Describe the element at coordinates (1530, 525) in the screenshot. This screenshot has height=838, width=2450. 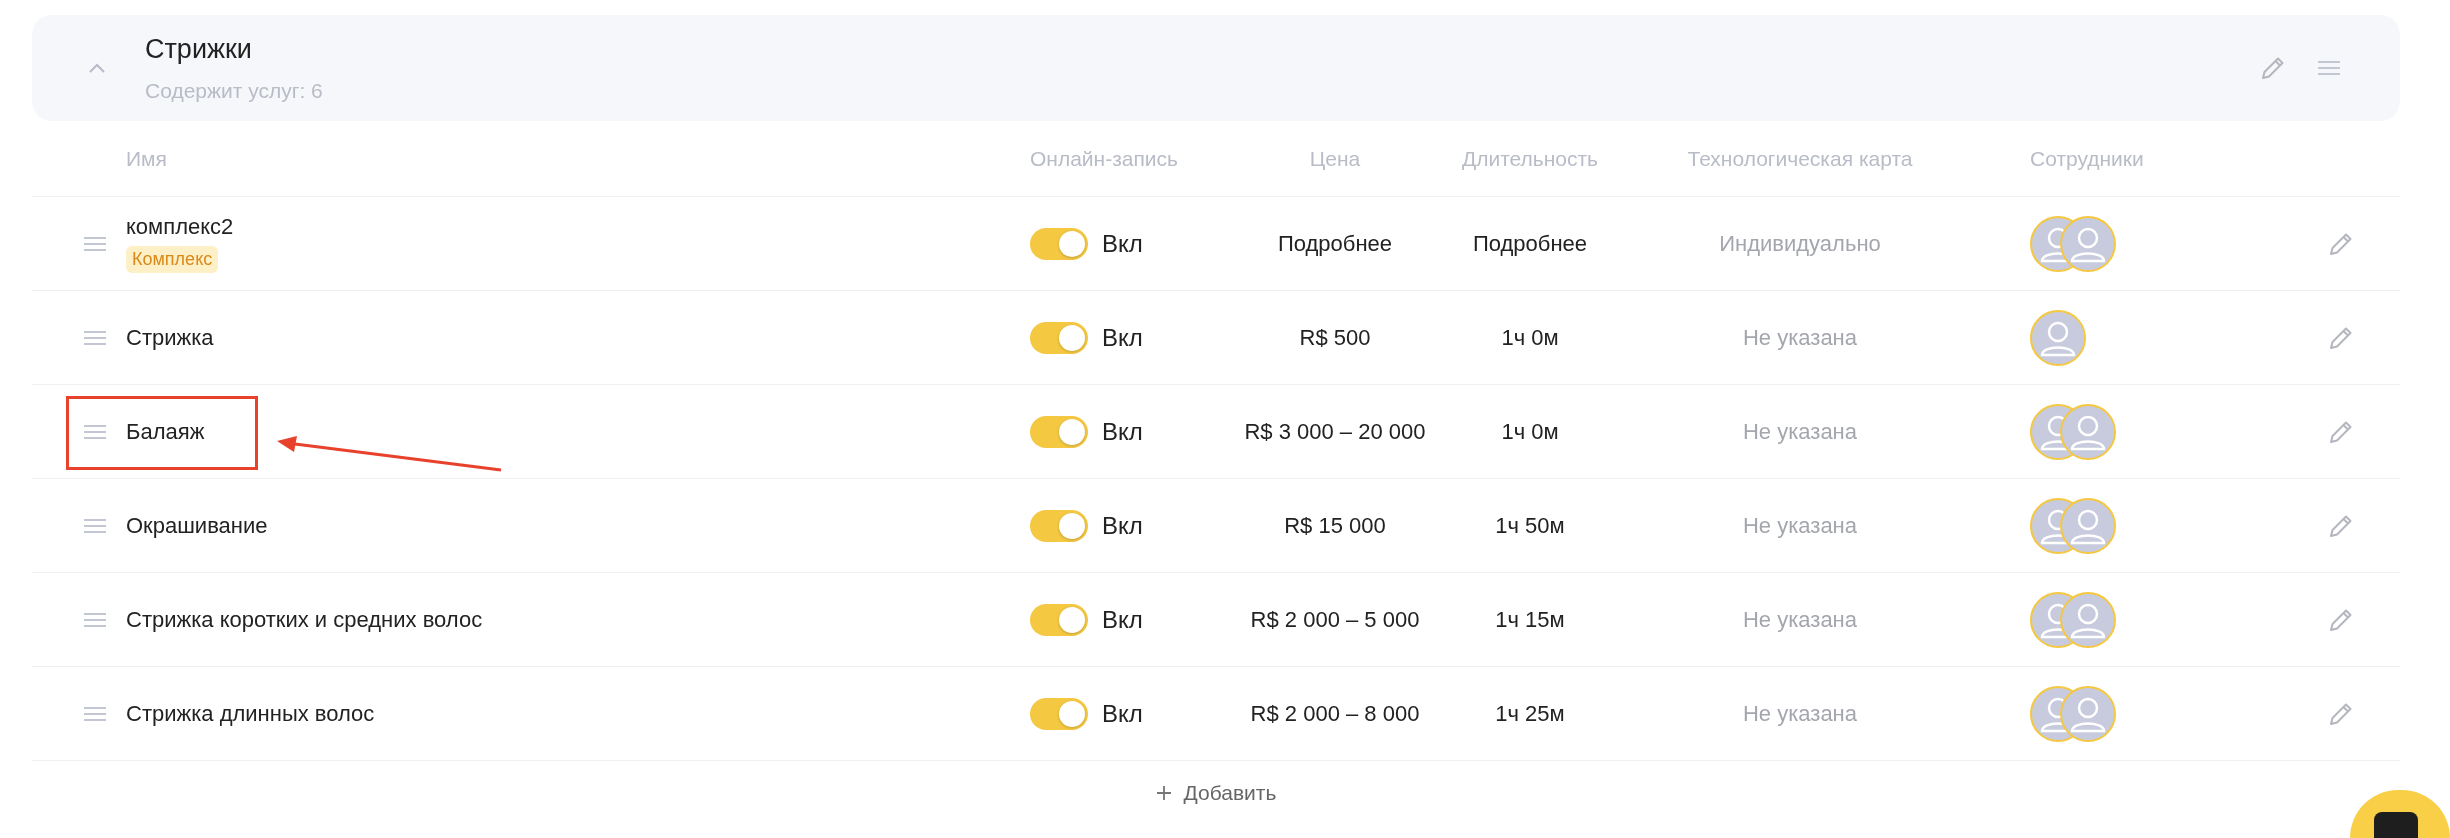
I see `duration-text: 1ч 50м` at that location.